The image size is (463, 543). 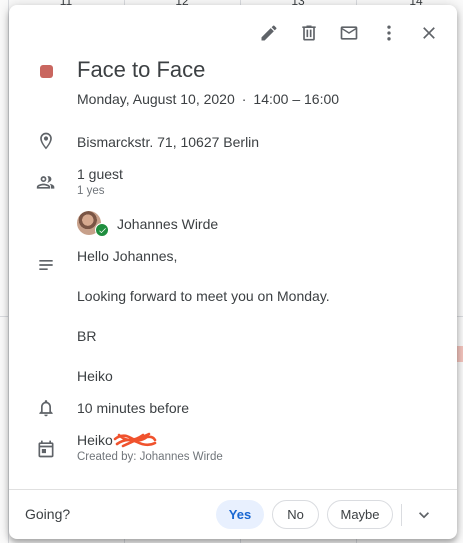 What do you see at coordinates (168, 142) in the screenshot?
I see `event-location: Bismarckstr. 71, 10627 Berlin` at bounding box center [168, 142].